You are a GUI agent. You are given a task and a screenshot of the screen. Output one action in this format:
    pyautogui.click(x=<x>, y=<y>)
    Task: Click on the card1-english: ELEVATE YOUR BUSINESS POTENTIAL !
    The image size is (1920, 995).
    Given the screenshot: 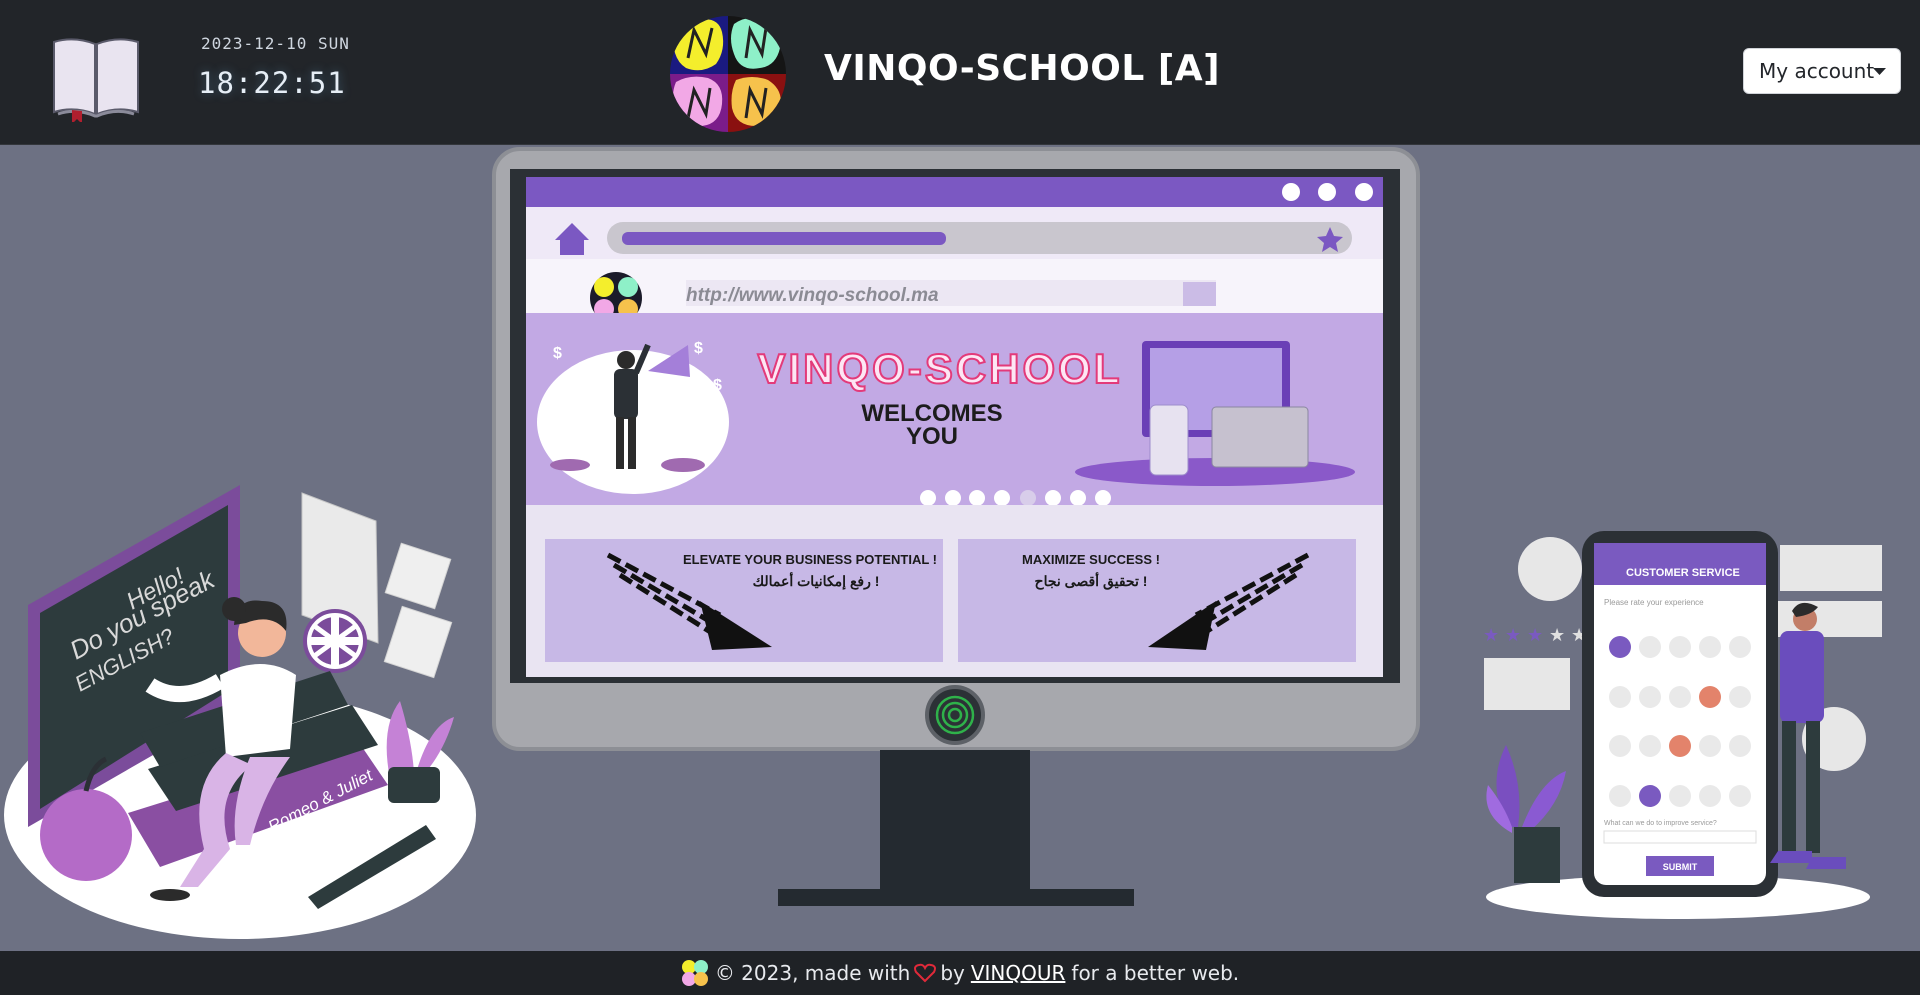 What is the action you would take?
    pyautogui.click(x=810, y=559)
    